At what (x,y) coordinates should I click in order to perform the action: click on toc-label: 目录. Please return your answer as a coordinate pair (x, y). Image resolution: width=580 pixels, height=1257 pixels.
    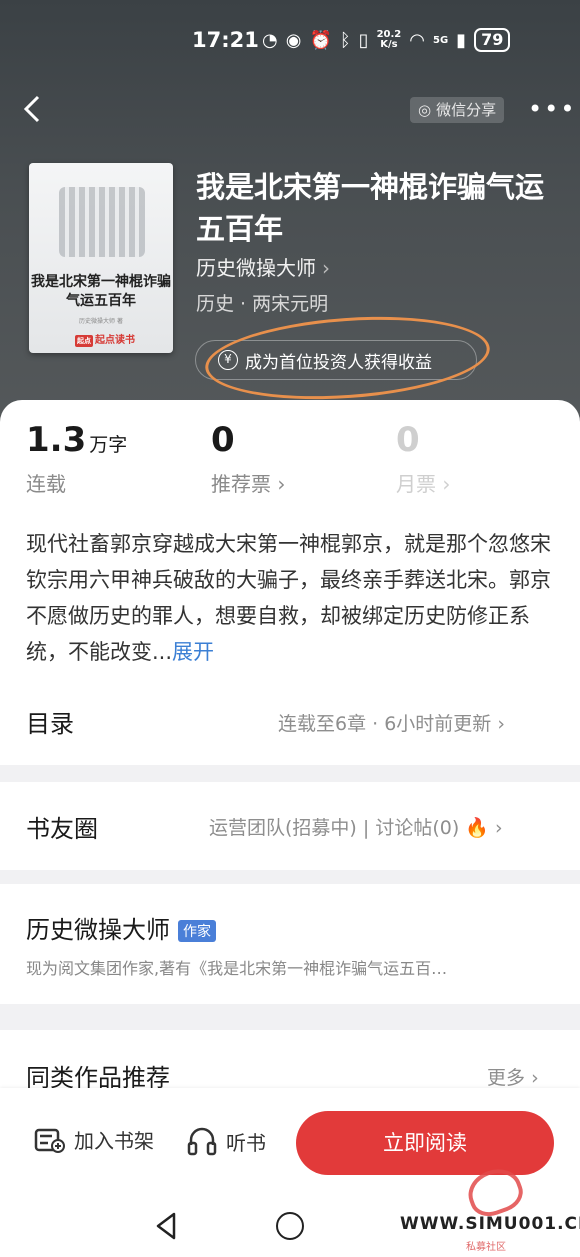
    Looking at the image, I should click on (50, 721).